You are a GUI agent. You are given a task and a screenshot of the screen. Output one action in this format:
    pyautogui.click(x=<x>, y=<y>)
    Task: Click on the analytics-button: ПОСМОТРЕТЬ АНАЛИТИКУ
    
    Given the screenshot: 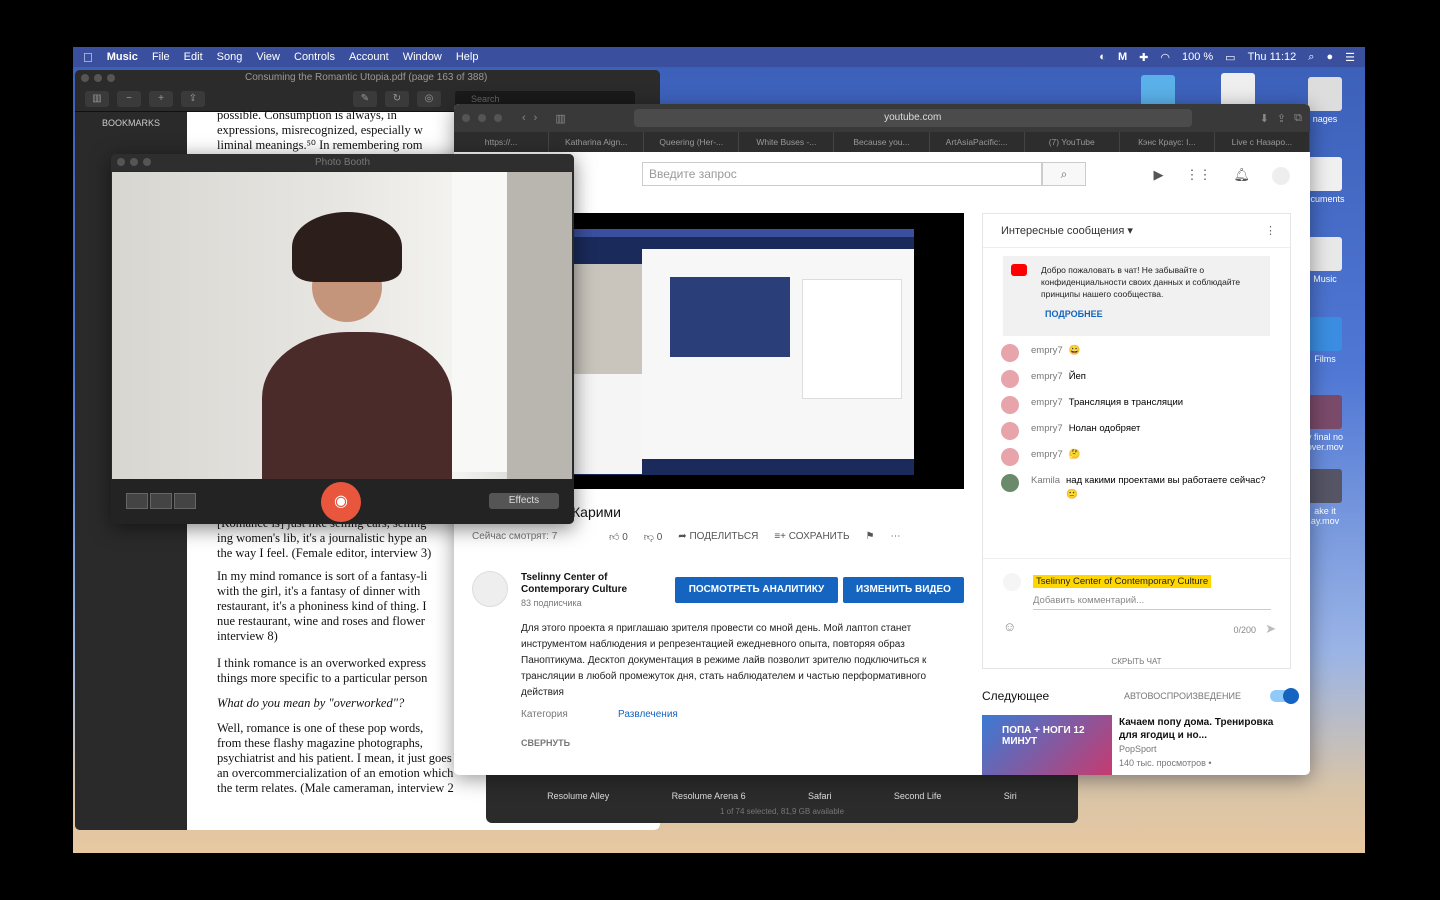 What is the action you would take?
    pyautogui.click(x=756, y=590)
    